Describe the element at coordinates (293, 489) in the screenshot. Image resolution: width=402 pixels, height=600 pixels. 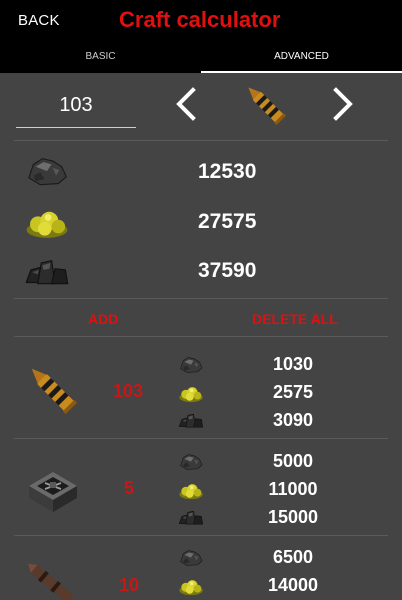
I see `cost-sulfur: 11000` at that location.